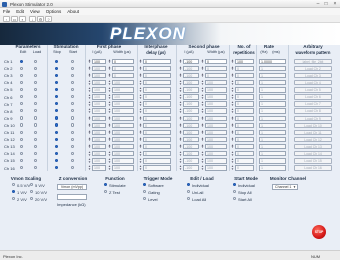 This screenshot has width=340, height=260. Describe the element at coordinates (20, 11) in the screenshot. I see `menu-edit: Edit` at that location.